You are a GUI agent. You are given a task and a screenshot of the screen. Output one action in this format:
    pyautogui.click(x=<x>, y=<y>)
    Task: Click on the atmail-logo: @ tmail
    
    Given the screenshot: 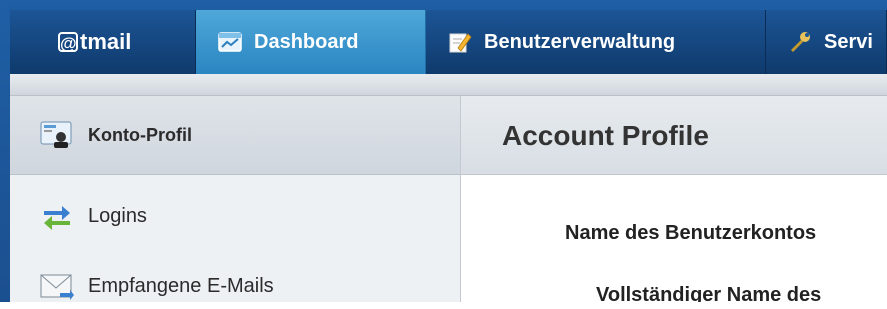 What is the action you would take?
    pyautogui.click(x=103, y=42)
    